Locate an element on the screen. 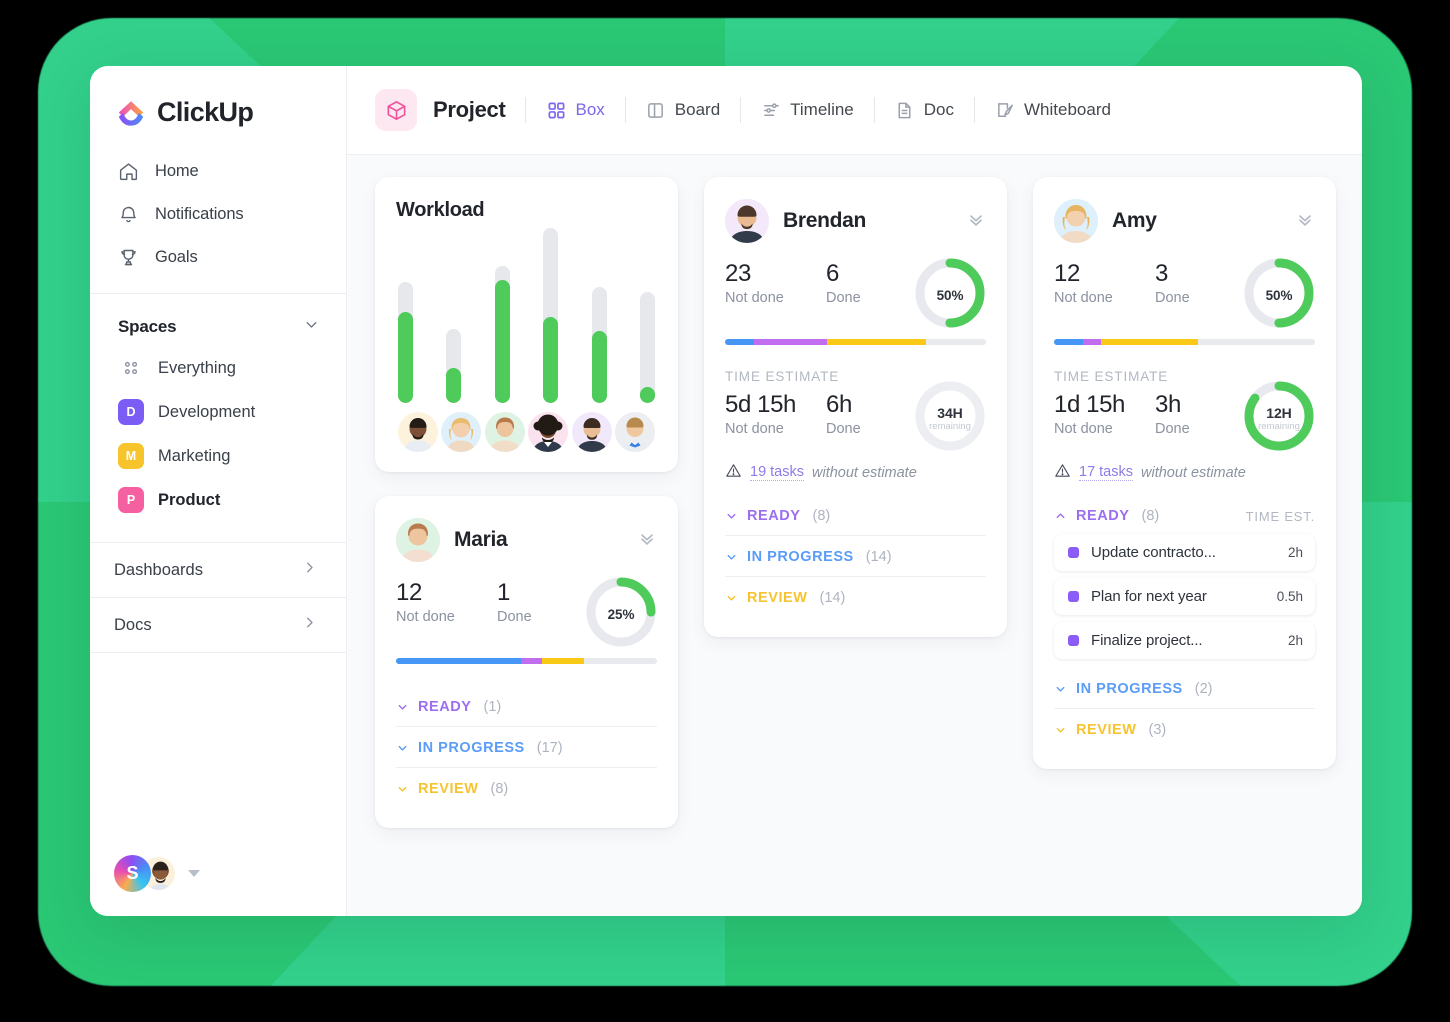 This screenshot has width=1450, height=1022. user-account-row: S is located at coordinates (157, 873).